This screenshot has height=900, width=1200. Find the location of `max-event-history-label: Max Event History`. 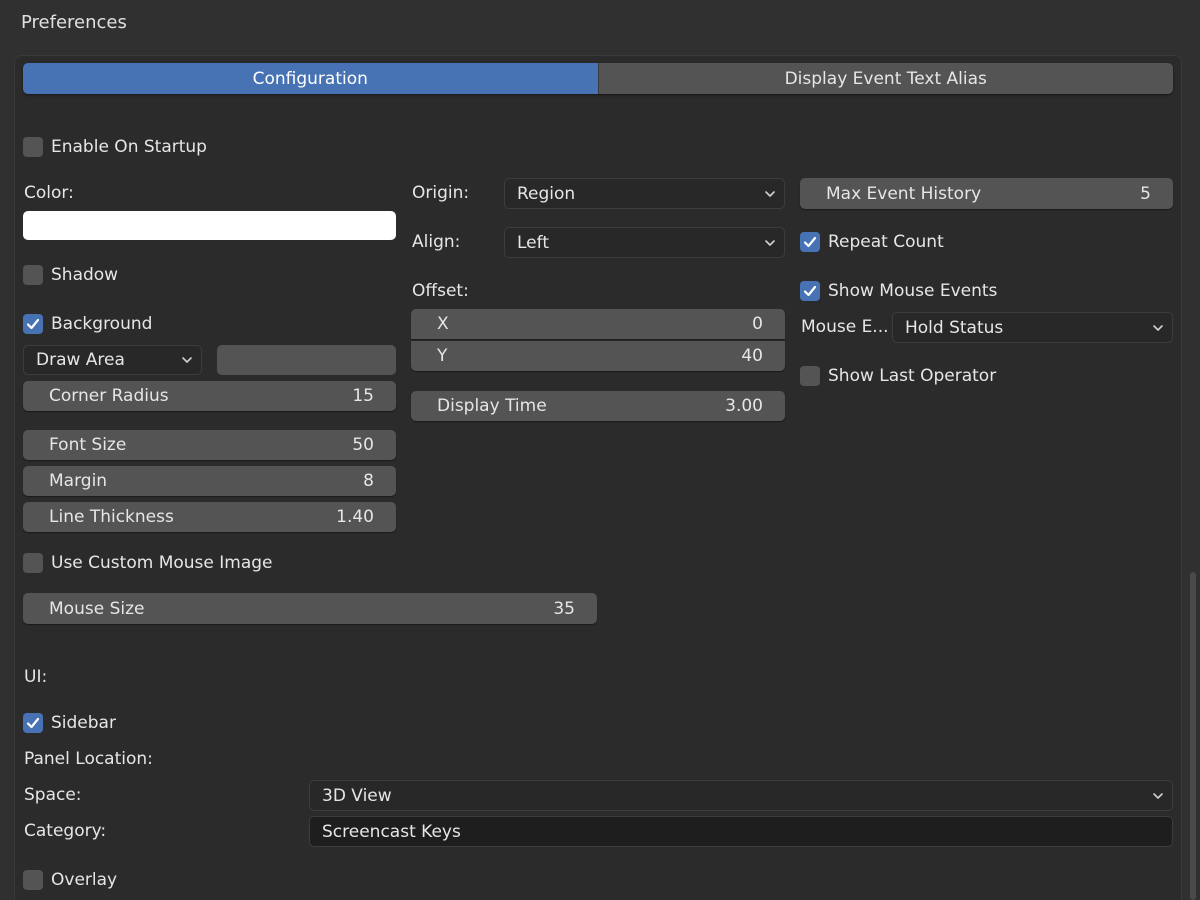

max-event-history-label: Max Event History is located at coordinates (904, 193).